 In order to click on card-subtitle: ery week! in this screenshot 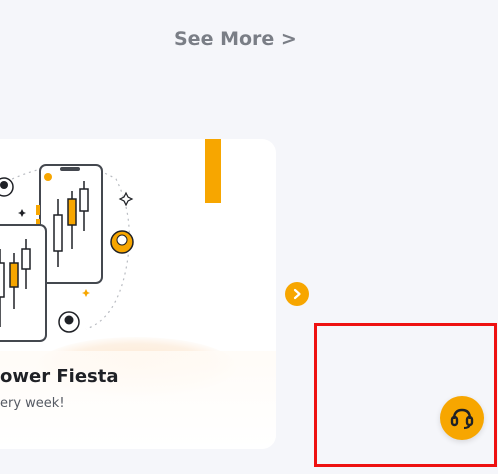, I will do `click(32, 403)`.